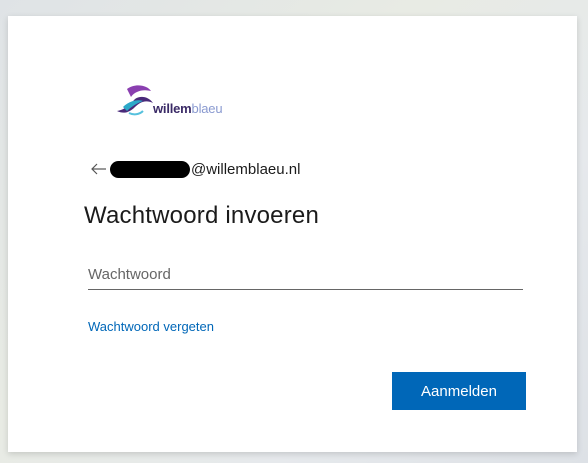 Image resolution: width=588 pixels, height=463 pixels. I want to click on logo-text-light: blaeu, so click(207, 108).